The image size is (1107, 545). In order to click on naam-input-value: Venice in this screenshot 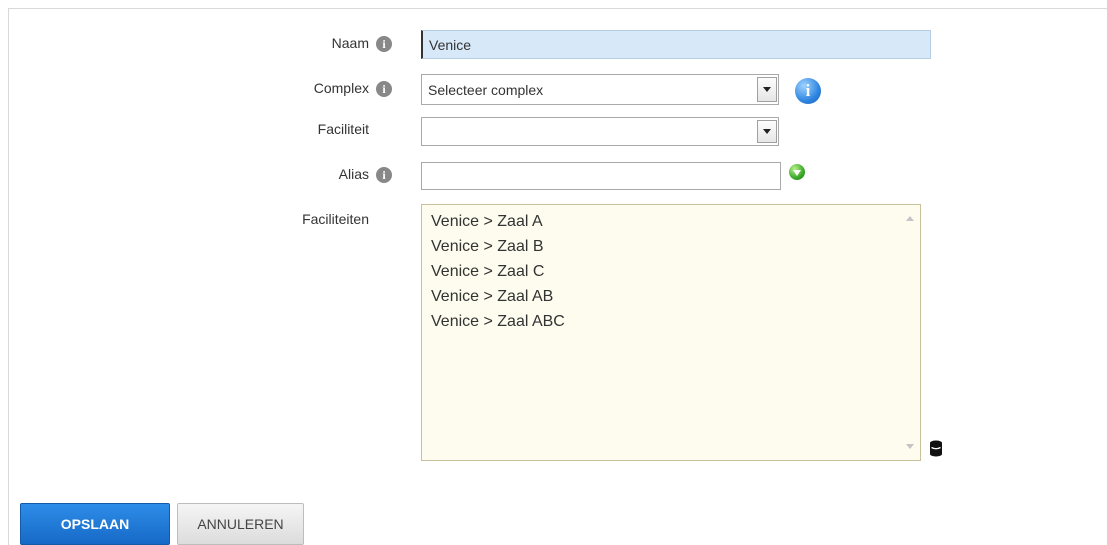, I will do `click(450, 44)`.